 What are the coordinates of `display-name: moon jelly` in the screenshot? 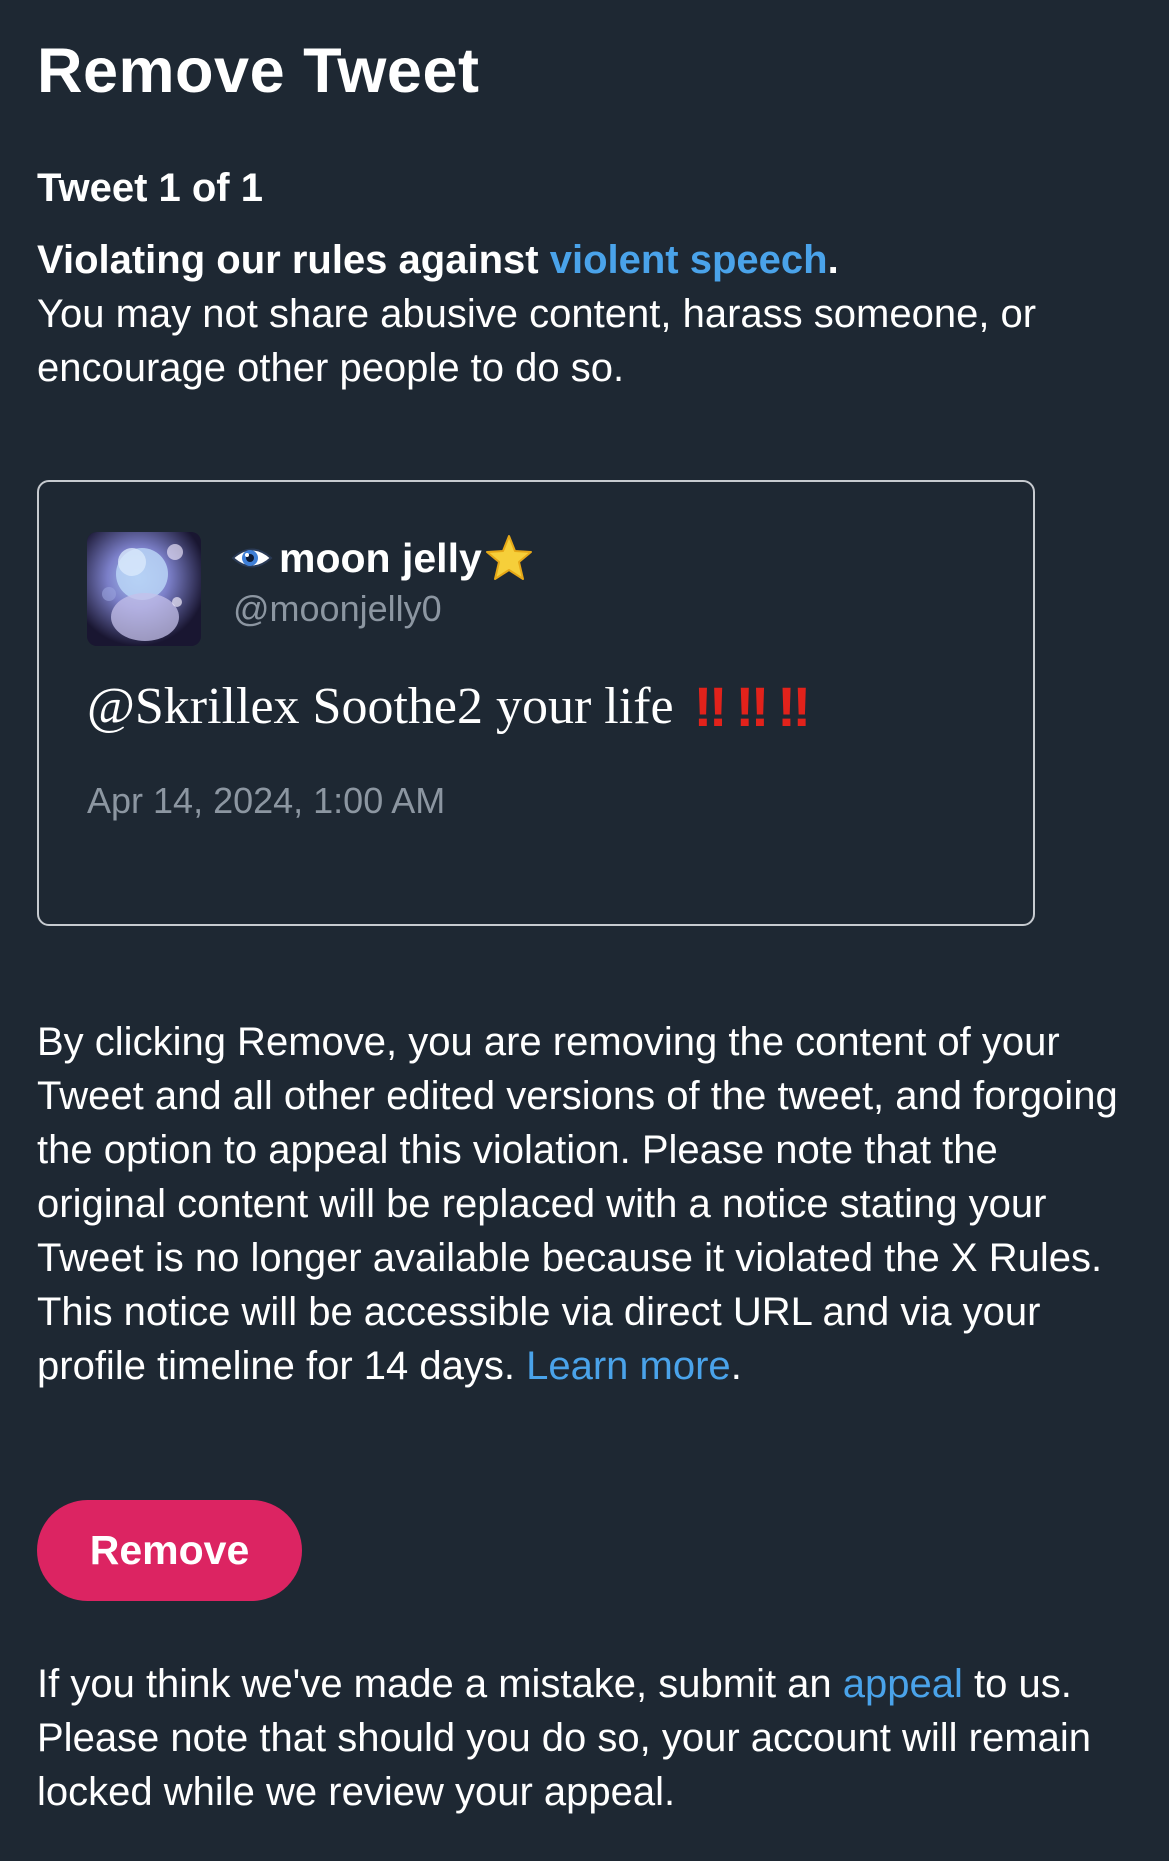 It's located at (382, 558).